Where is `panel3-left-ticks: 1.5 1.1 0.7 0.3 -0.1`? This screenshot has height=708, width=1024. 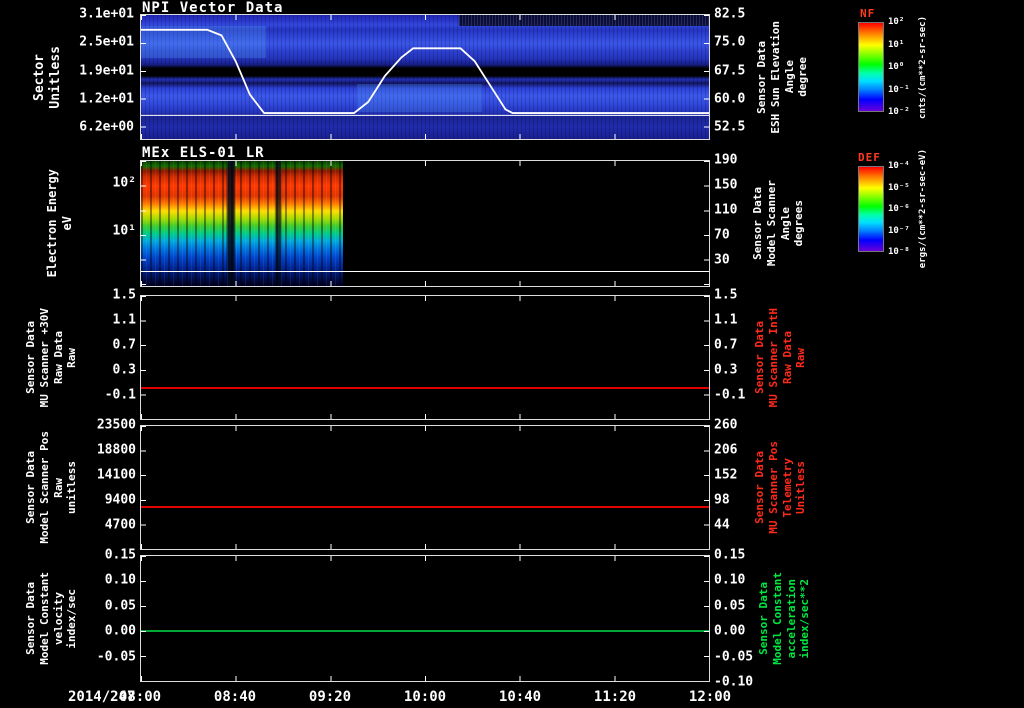 panel3-left-ticks: 1.5 1.1 0.7 0.3 -0.1 is located at coordinates (113, 354).